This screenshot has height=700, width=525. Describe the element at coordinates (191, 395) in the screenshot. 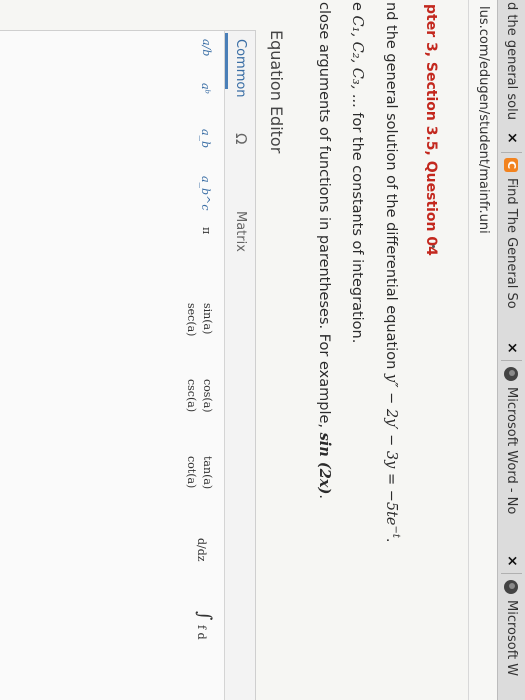

I see `csc-button: csc(a)` at that location.